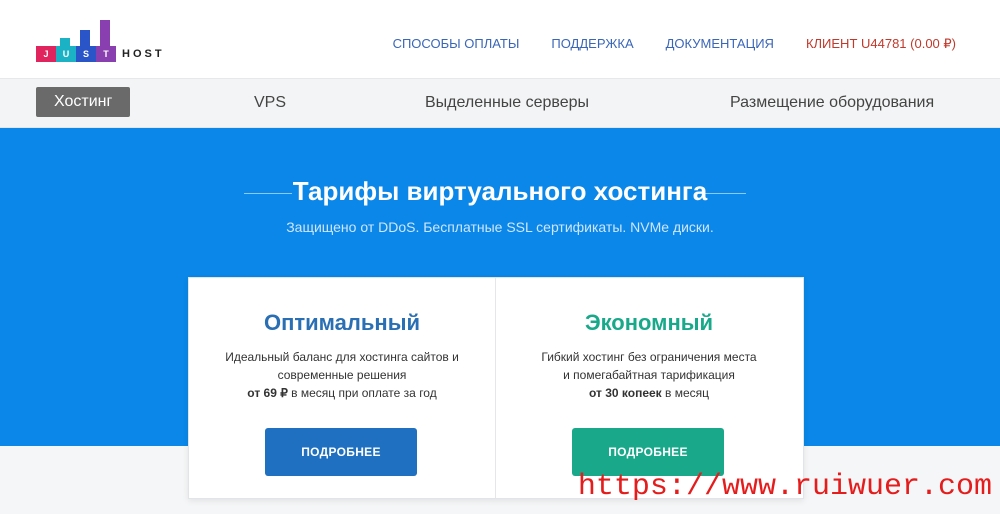 The width and height of the screenshot is (1000, 514). I want to click on logo-host-text: HOST, so click(143, 54).